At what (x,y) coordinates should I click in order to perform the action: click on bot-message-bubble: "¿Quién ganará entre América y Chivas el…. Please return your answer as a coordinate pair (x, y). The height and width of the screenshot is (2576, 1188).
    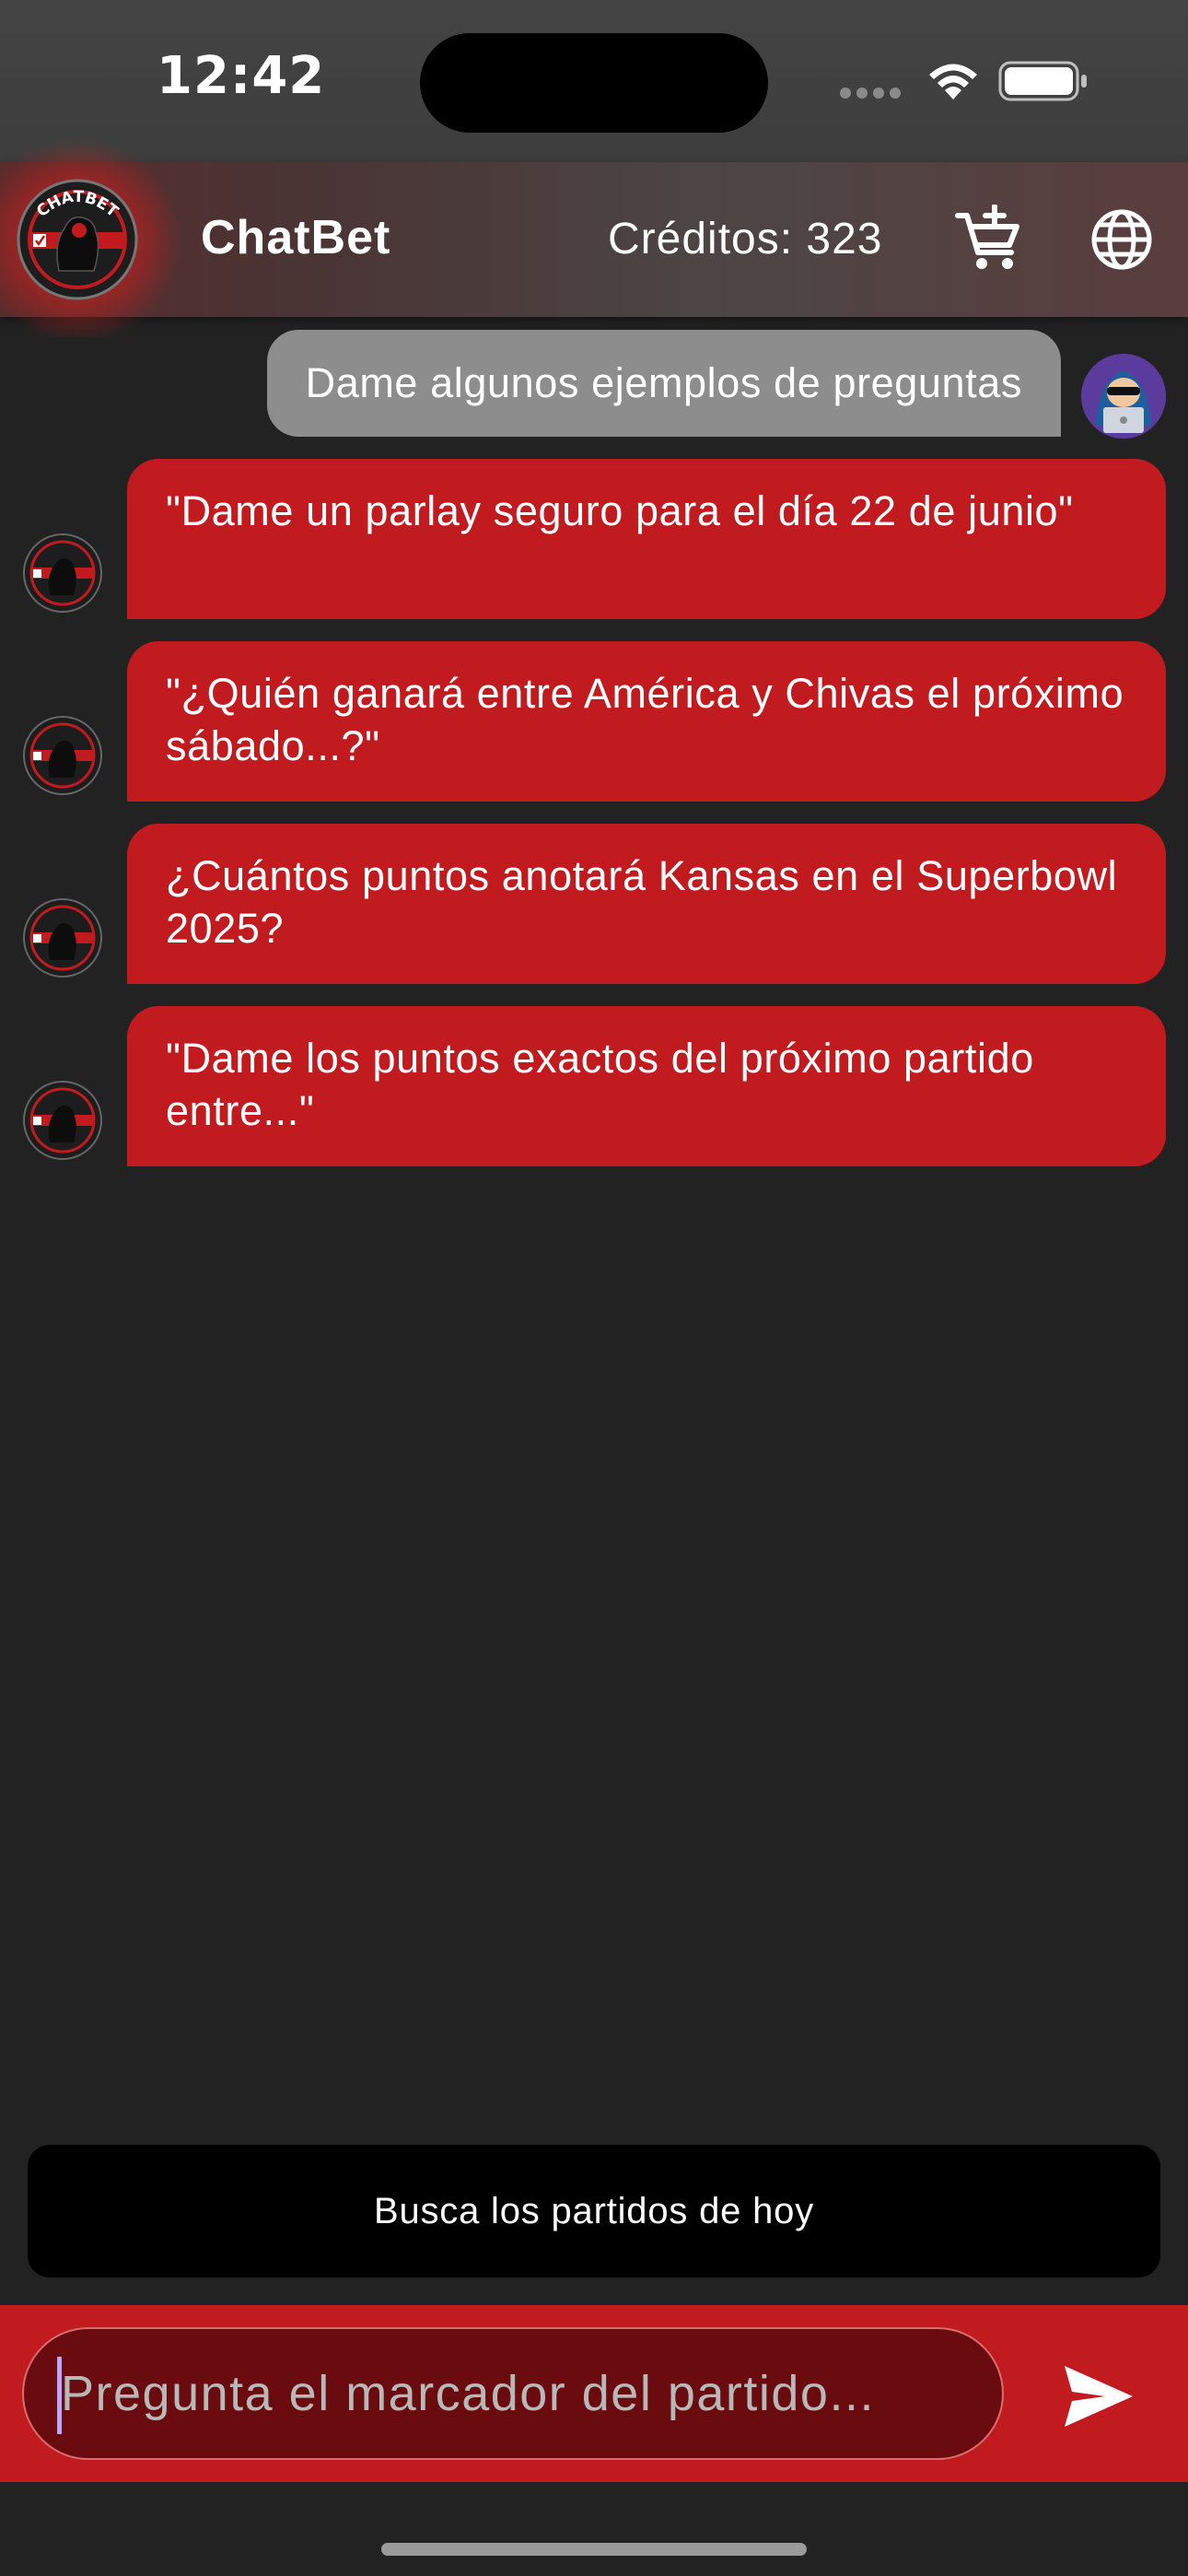
    Looking at the image, I should click on (646, 721).